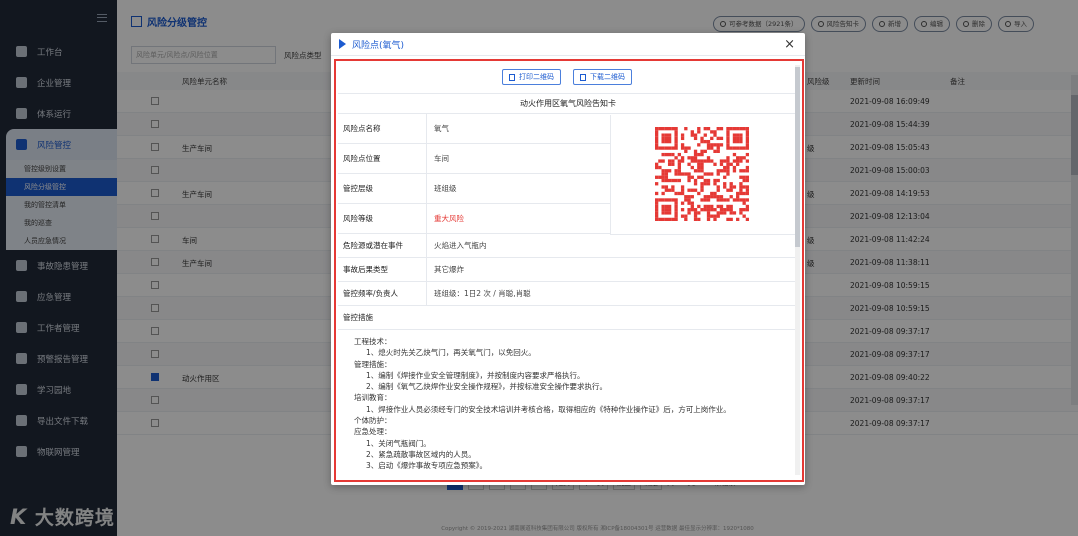  Describe the element at coordinates (474, 189) in the screenshot. I see `field-row: 管控层级 班组级` at that location.